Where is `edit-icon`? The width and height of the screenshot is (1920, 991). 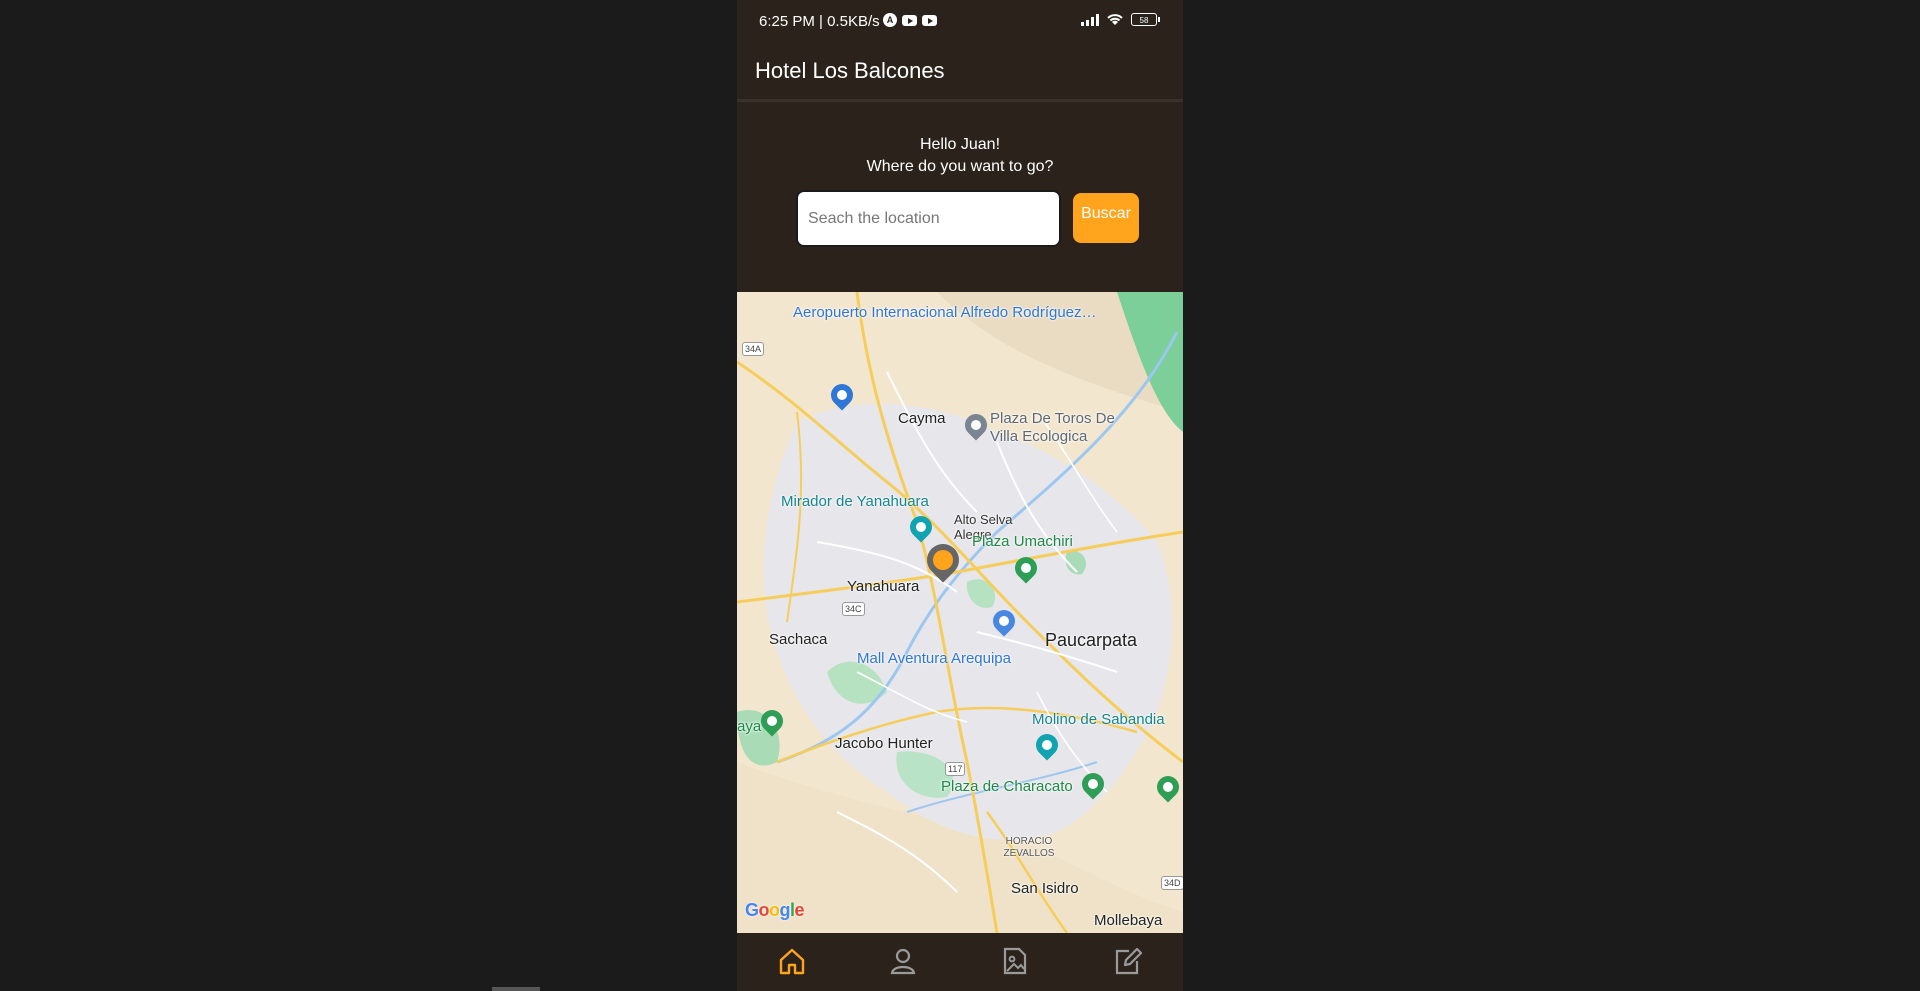
edit-icon is located at coordinates (1129, 961).